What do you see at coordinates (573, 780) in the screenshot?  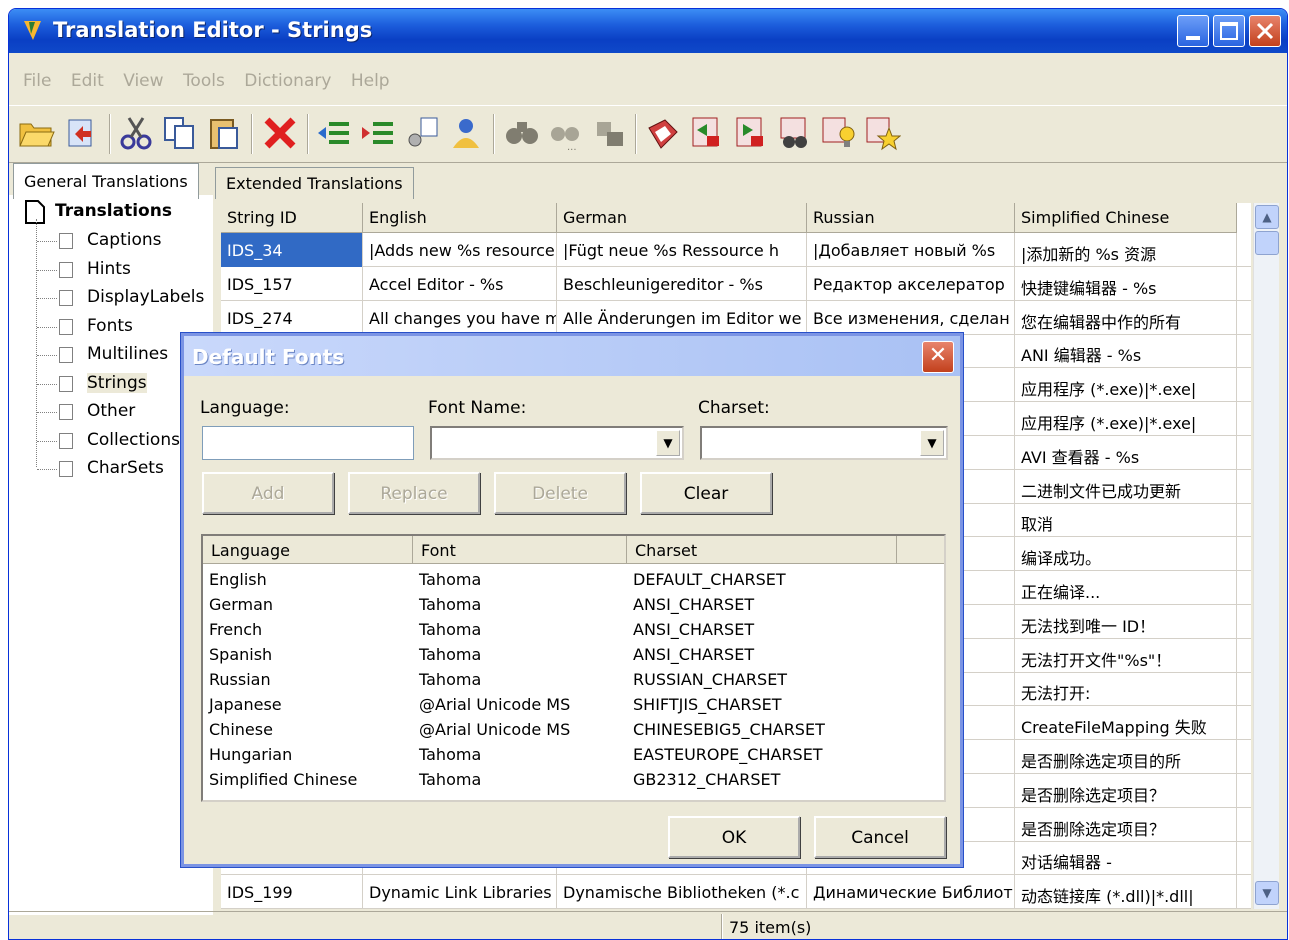 I see `list-item: Simplified Chinese Tahoma GB2312_CHARSET` at bounding box center [573, 780].